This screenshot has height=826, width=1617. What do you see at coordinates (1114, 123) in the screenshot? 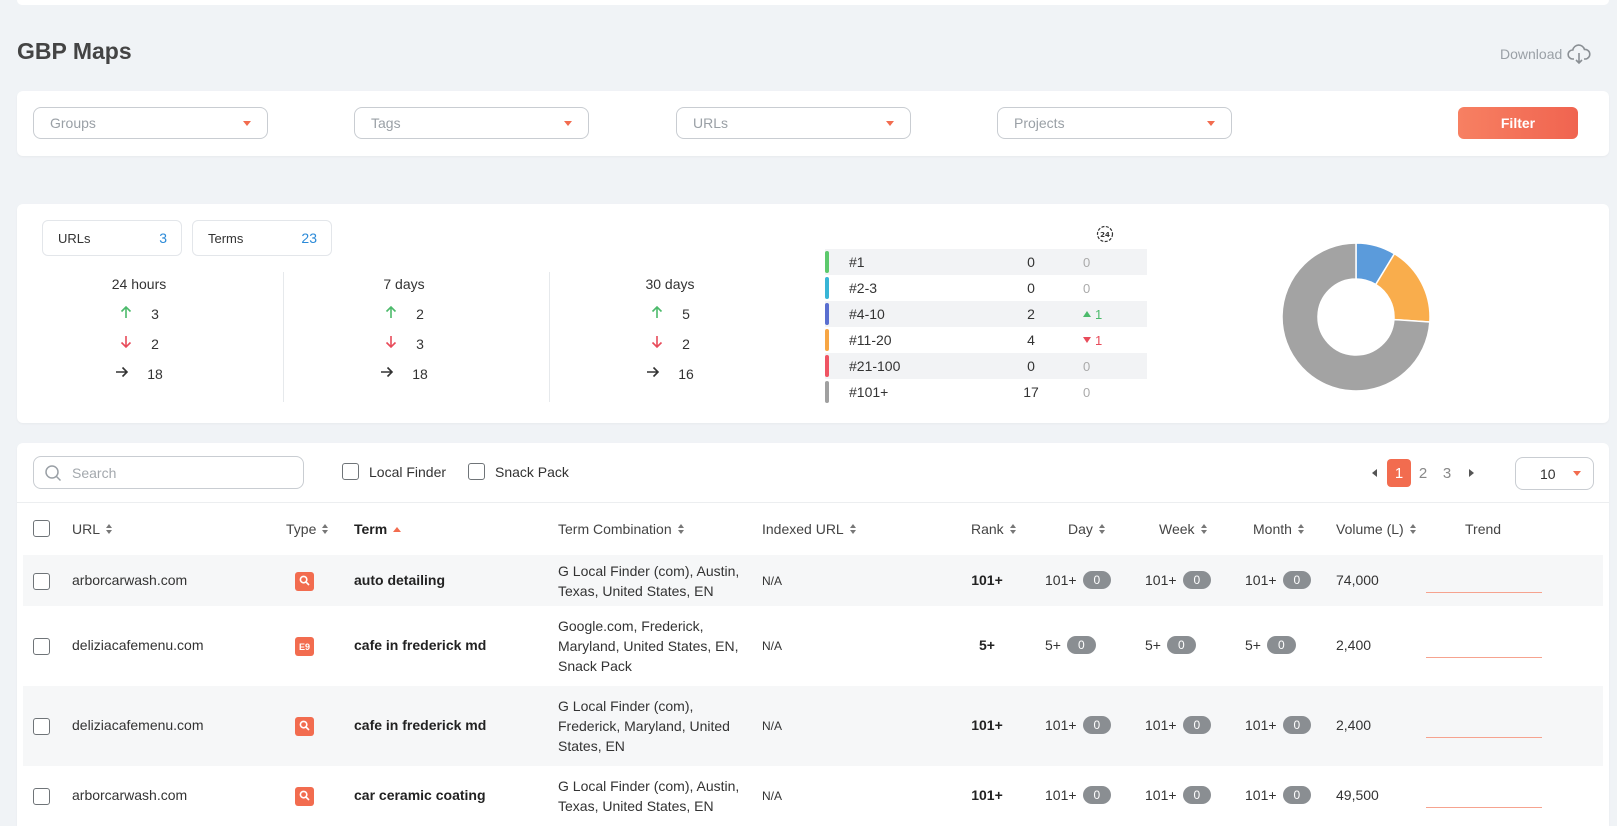
I see `projects-select: Projects` at bounding box center [1114, 123].